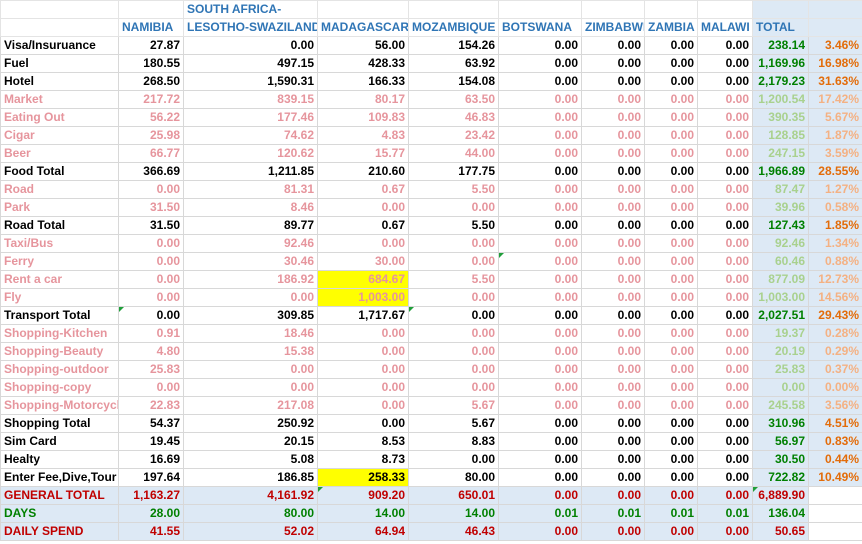  I want to click on row-label-cell: Shopping-Kitchen, so click(59, 333).